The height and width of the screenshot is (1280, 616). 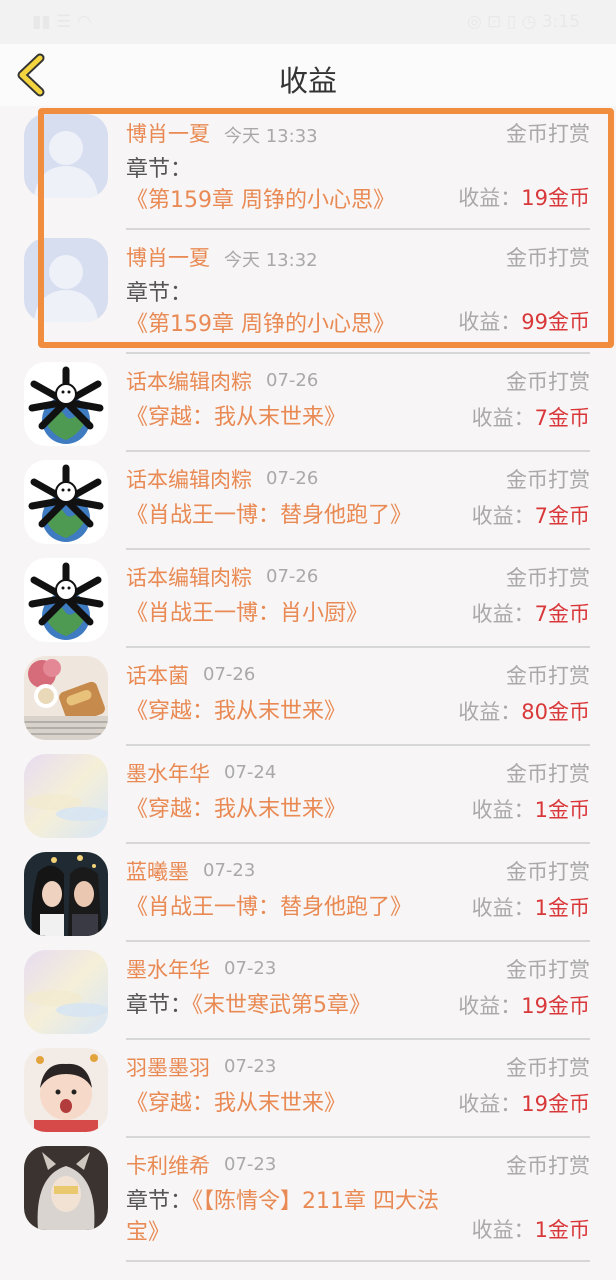 I want to click on user-name: 羽墨墨羽, so click(x=168, y=1067).